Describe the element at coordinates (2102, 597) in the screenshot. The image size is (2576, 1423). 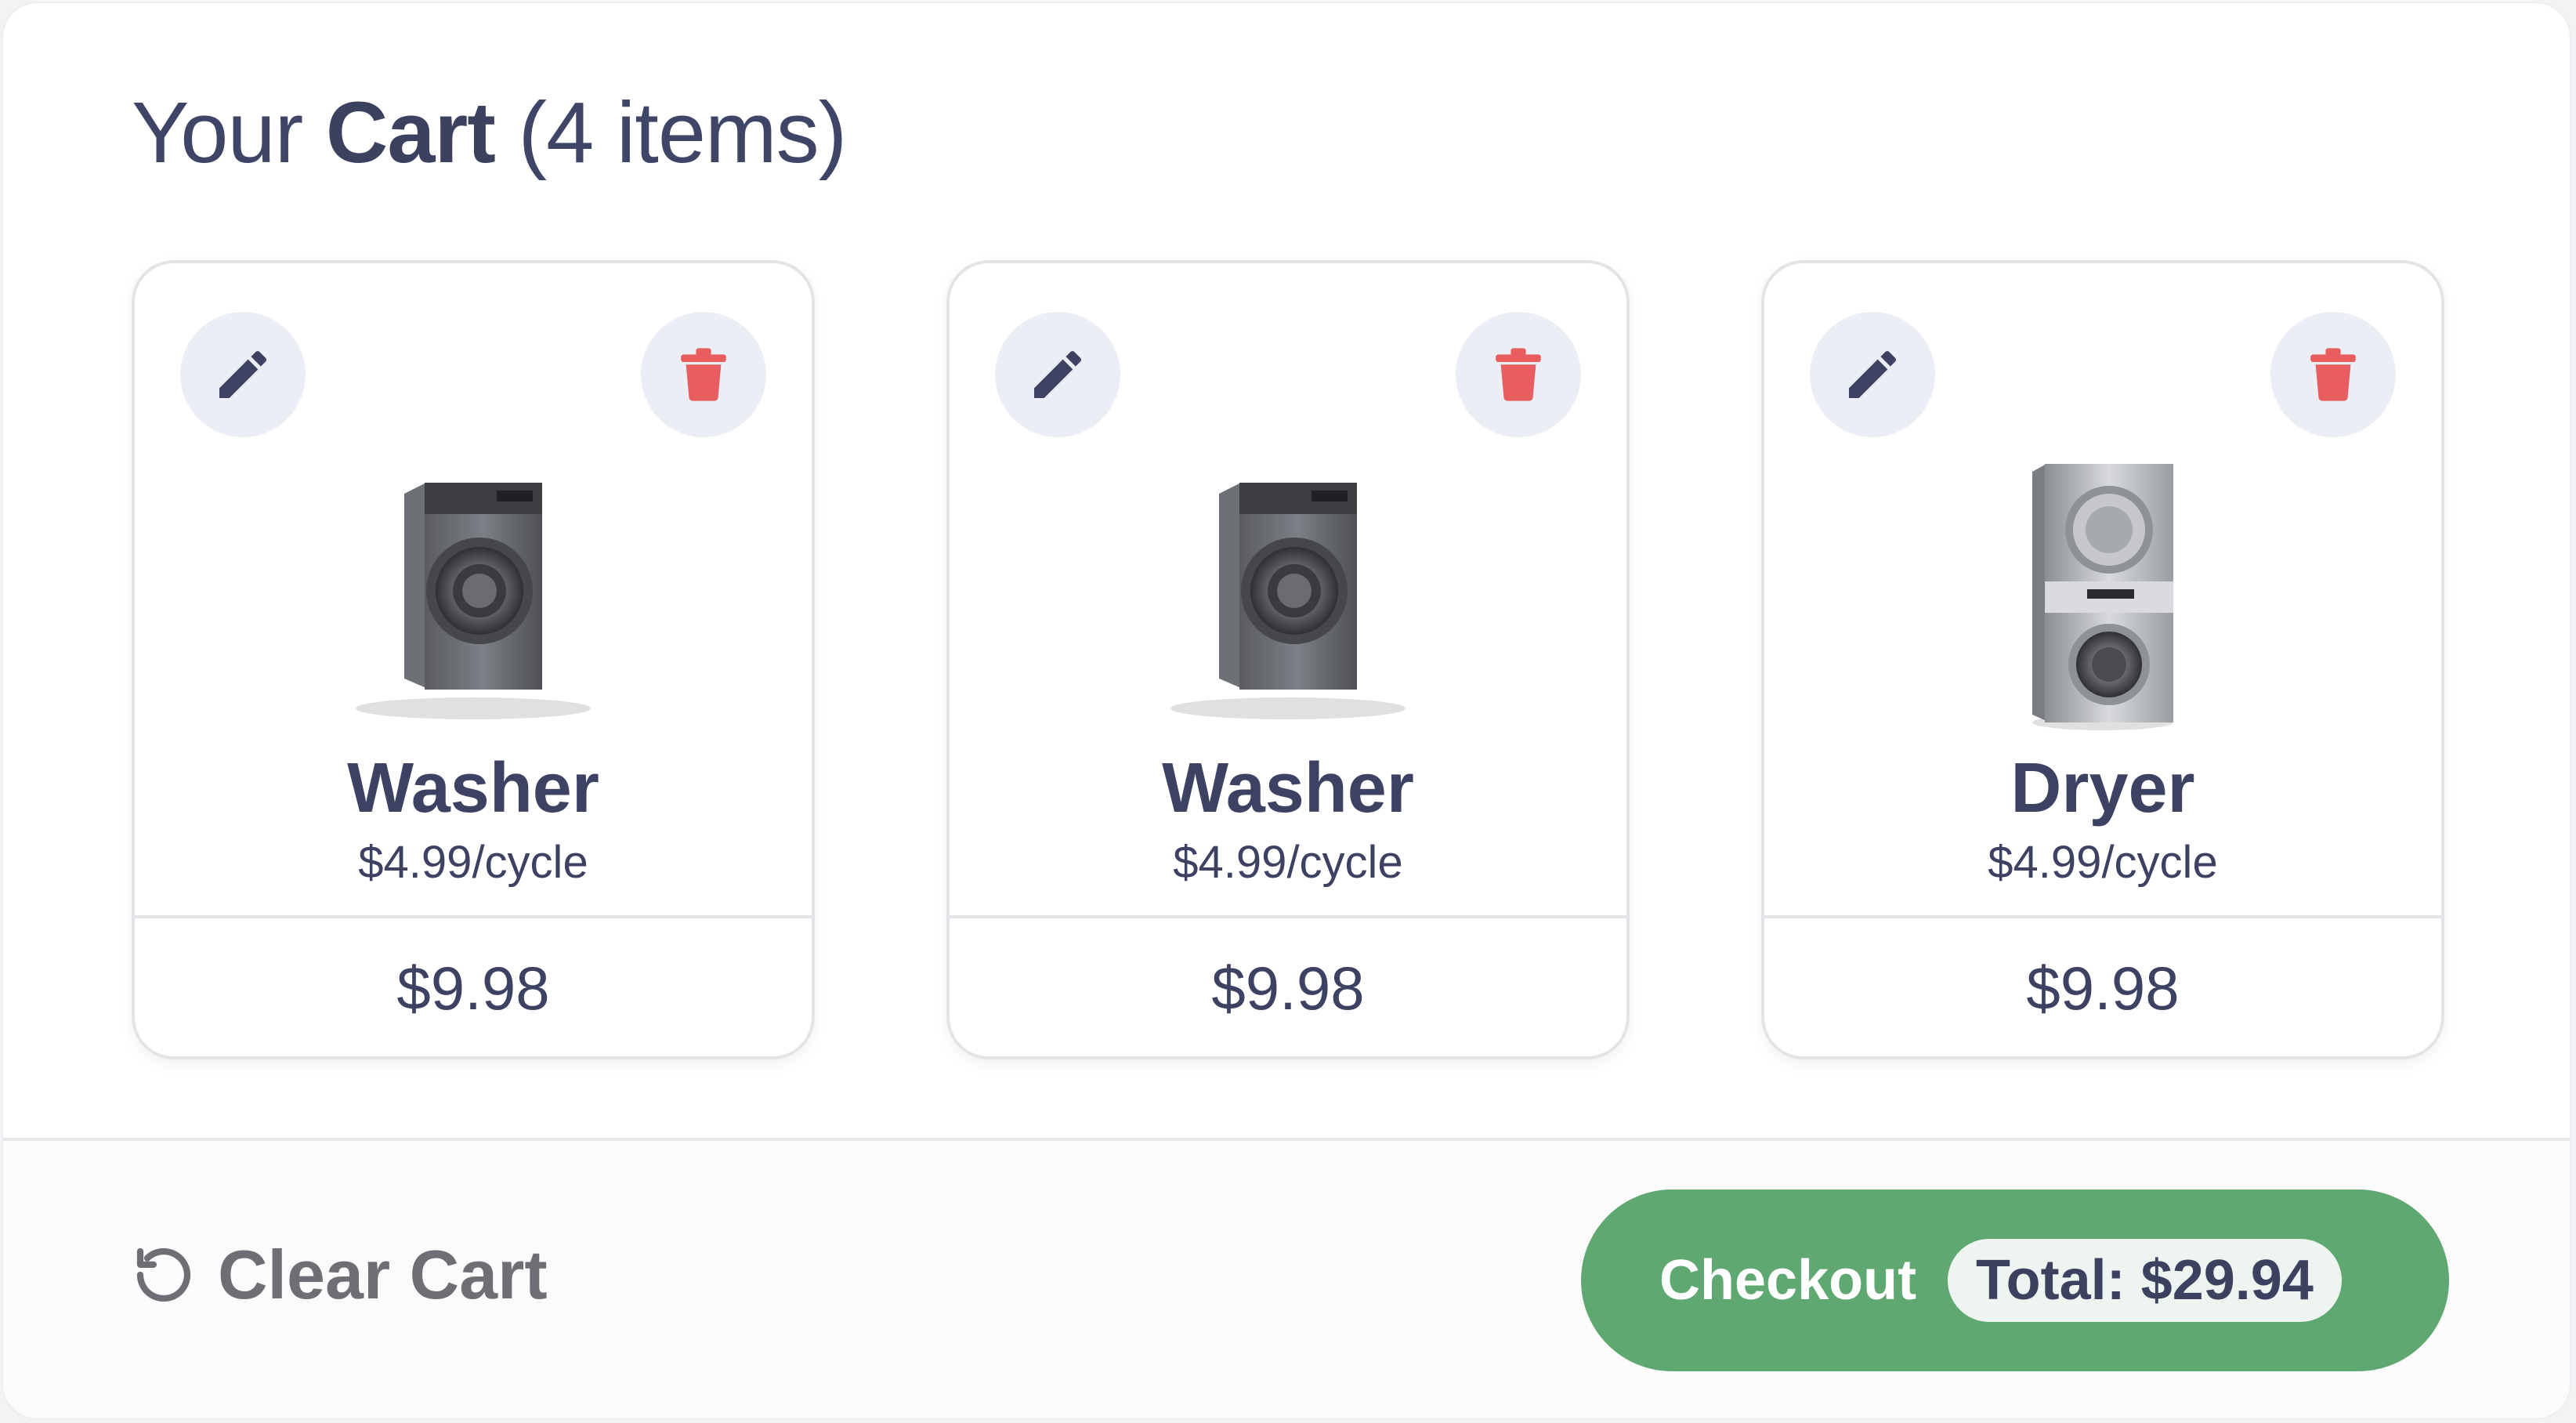
I see `stacked-dryer-image` at that location.